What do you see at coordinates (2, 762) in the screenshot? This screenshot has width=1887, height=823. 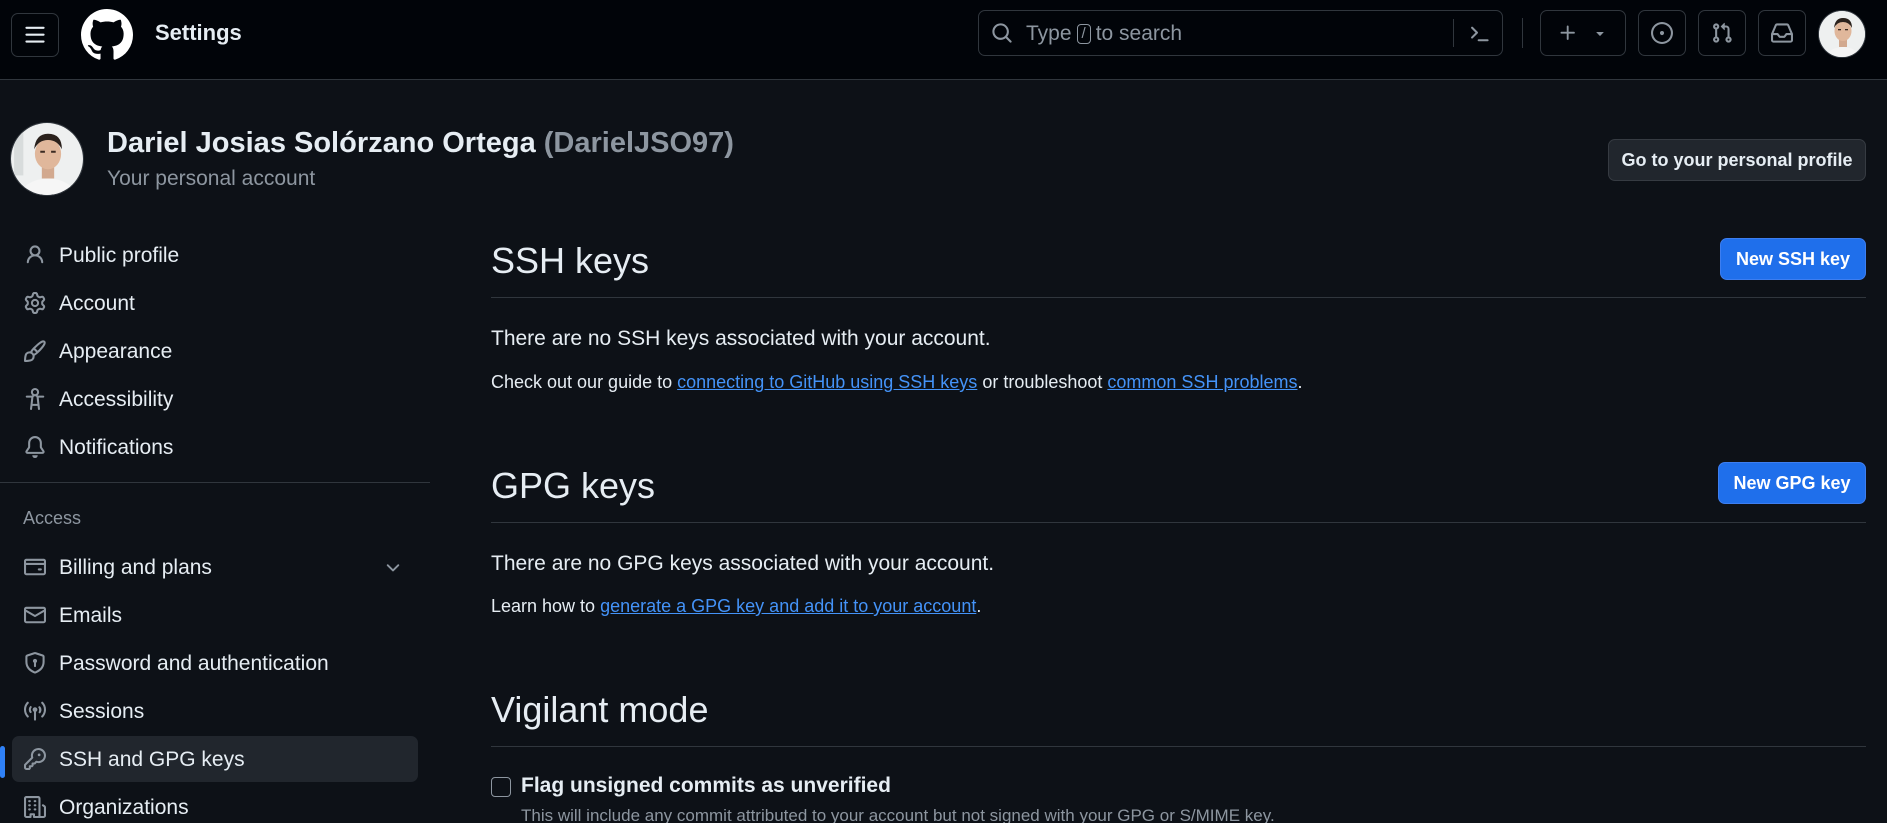 I see `active-indicator` at bounding box center [2, 762].